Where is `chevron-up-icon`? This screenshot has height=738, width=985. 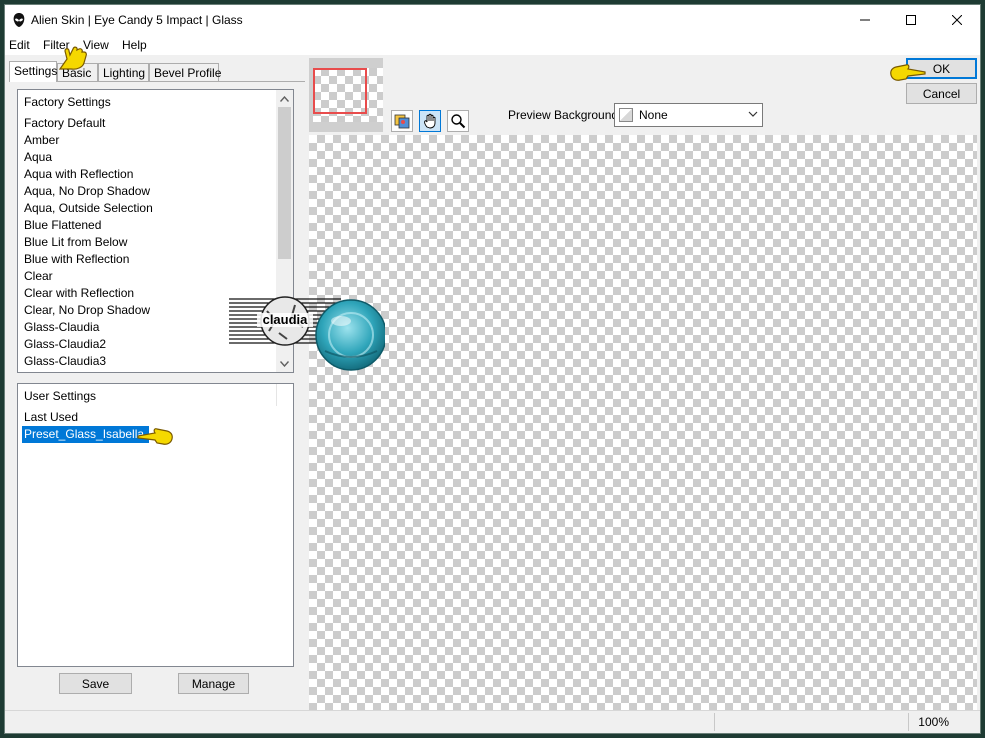
chevron-up-icon is located at coordinates (284, 98).